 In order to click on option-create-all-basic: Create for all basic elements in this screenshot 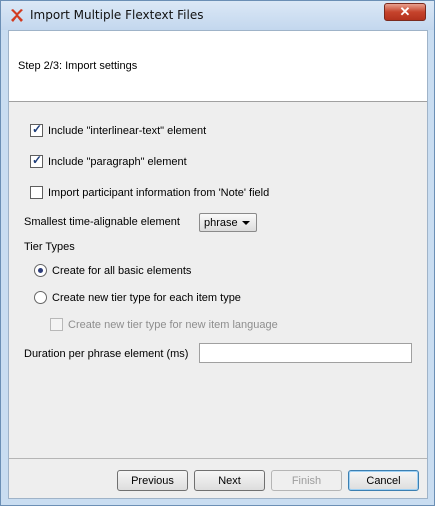, I will do `click(112, 270)`.